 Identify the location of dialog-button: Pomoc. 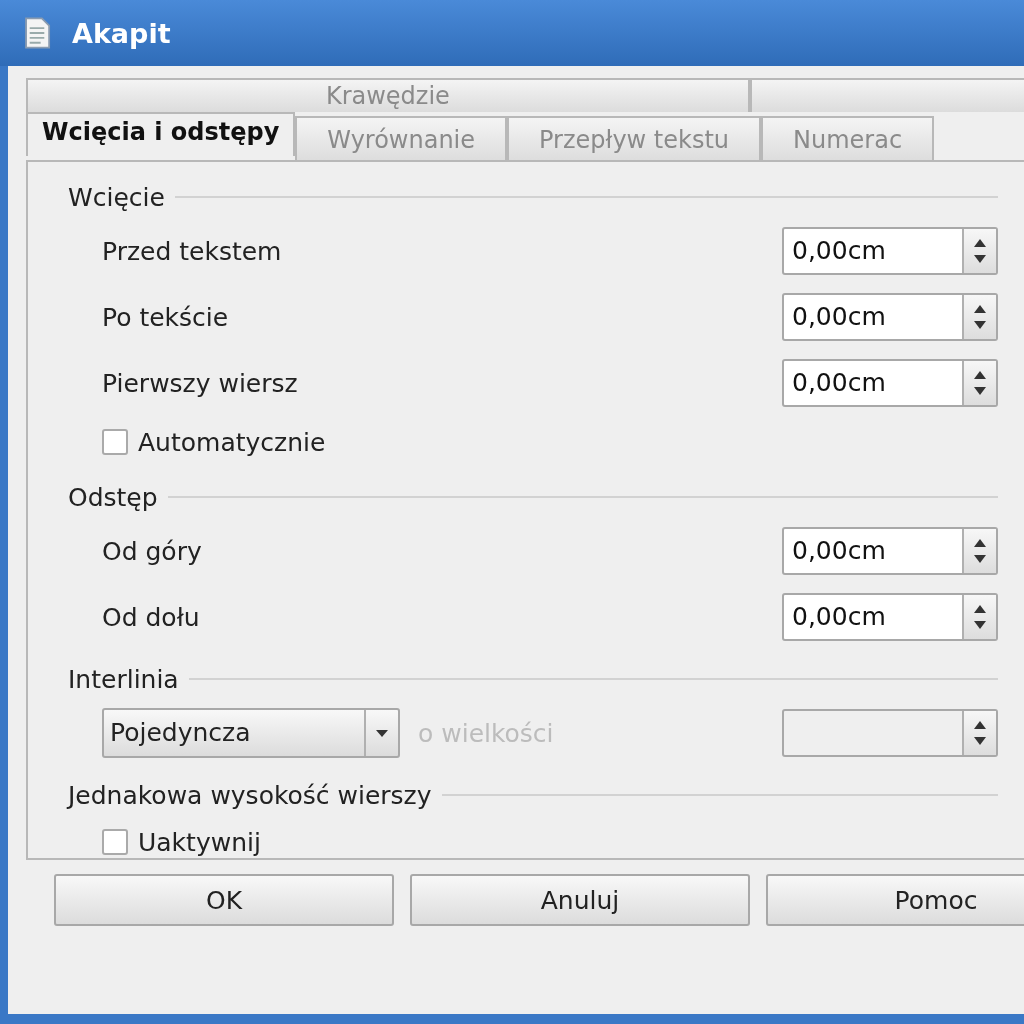
(895, 900).